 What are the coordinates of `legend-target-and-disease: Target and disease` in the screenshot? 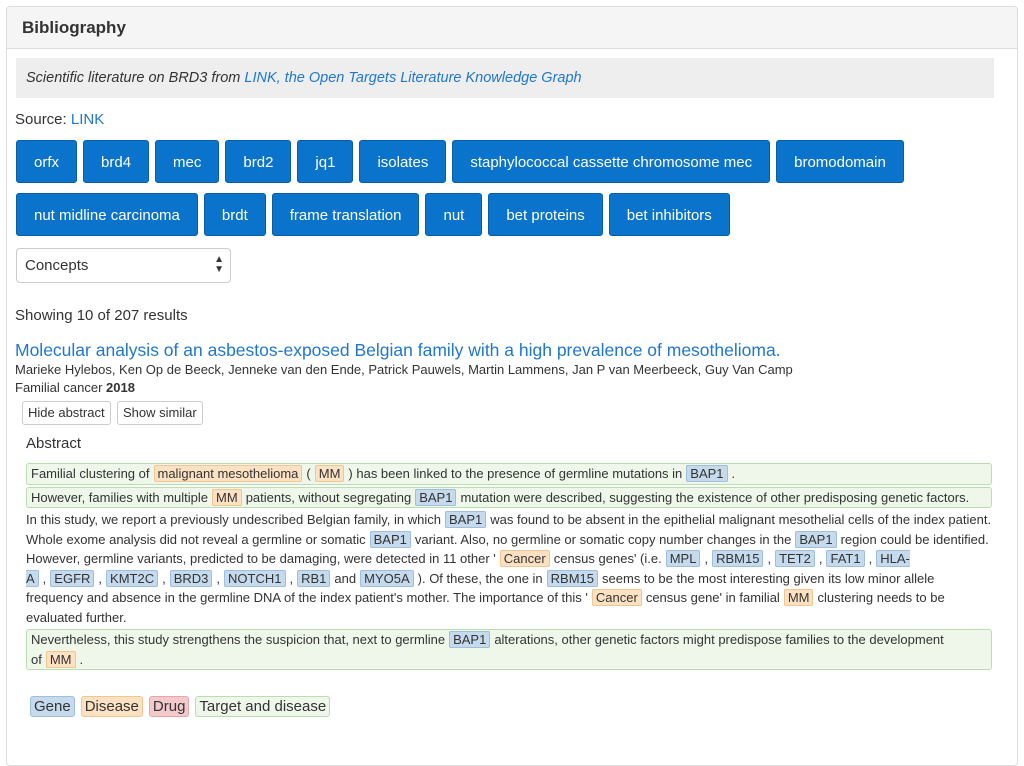 It's located at (263, 706).